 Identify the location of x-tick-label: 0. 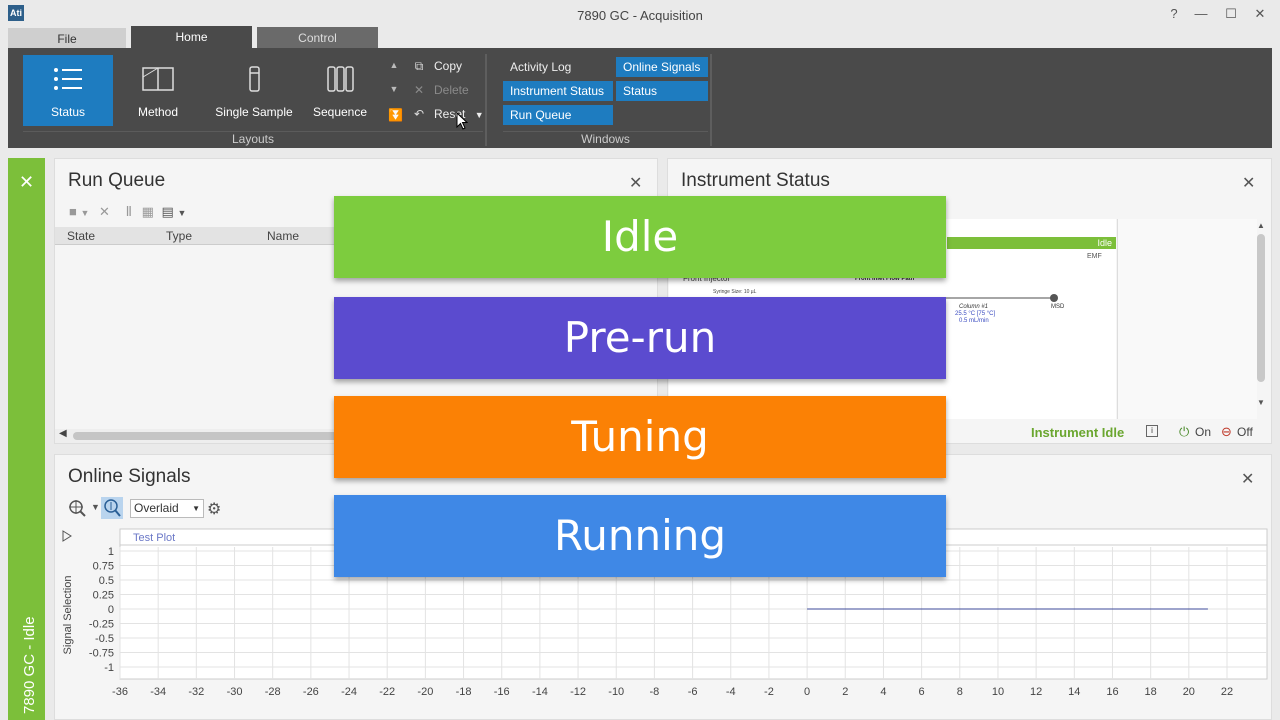
(807, 692).